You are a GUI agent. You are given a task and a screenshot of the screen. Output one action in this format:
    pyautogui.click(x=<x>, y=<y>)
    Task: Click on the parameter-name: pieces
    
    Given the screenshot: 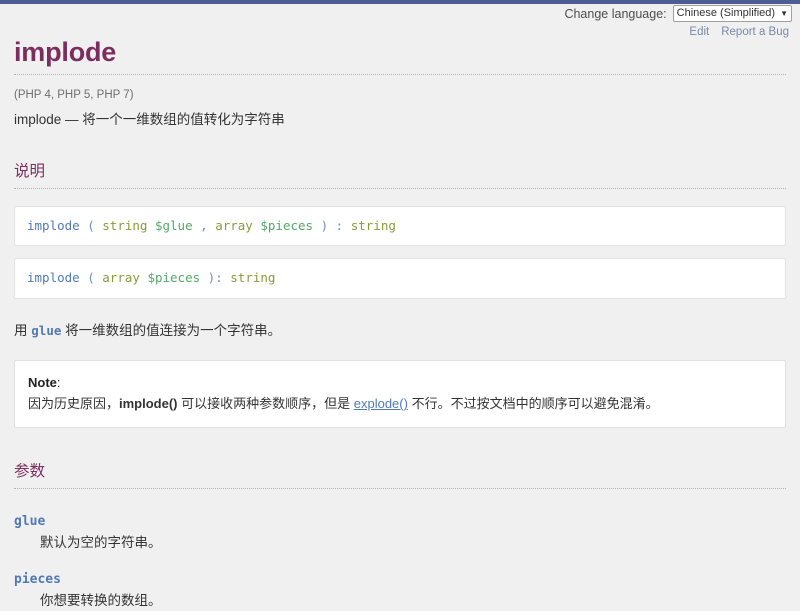 What is the action you would take?
    pyautogui.click(x=37, y=579)
    